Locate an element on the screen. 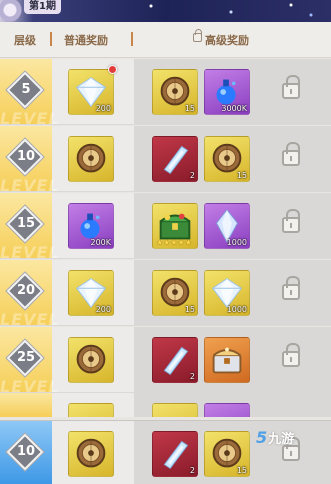  potion-reward-item: 3000K is located at coordinates (227, 92).